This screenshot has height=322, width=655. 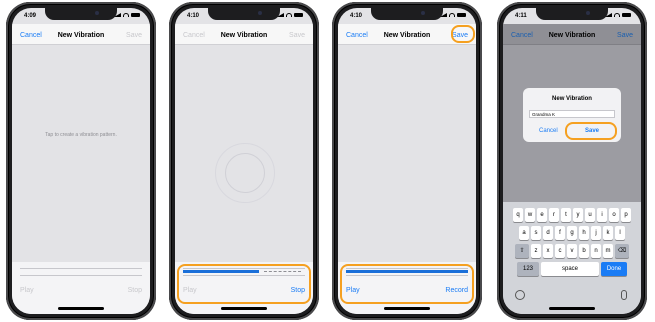 I want to click on key: d, so click(x=548, y=233).